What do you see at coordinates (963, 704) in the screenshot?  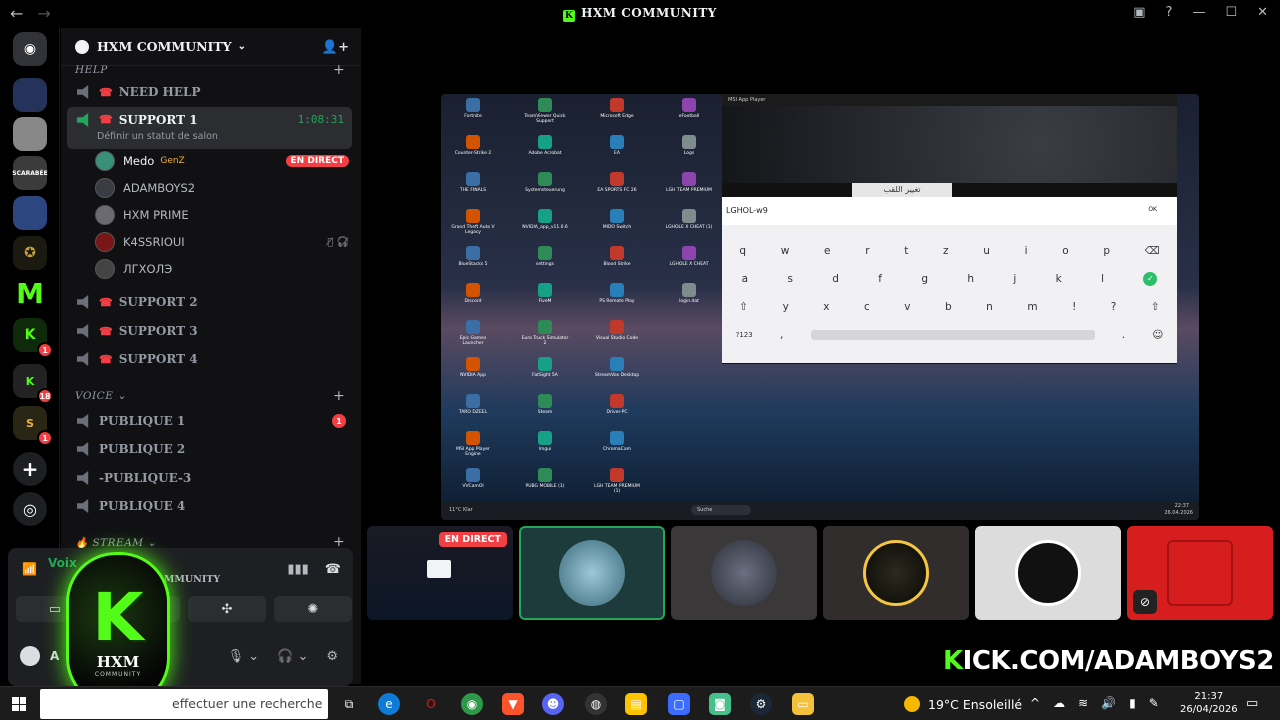 I see `weather-widget: 19°C Ensoleillé` at bounding box center [963, 704].